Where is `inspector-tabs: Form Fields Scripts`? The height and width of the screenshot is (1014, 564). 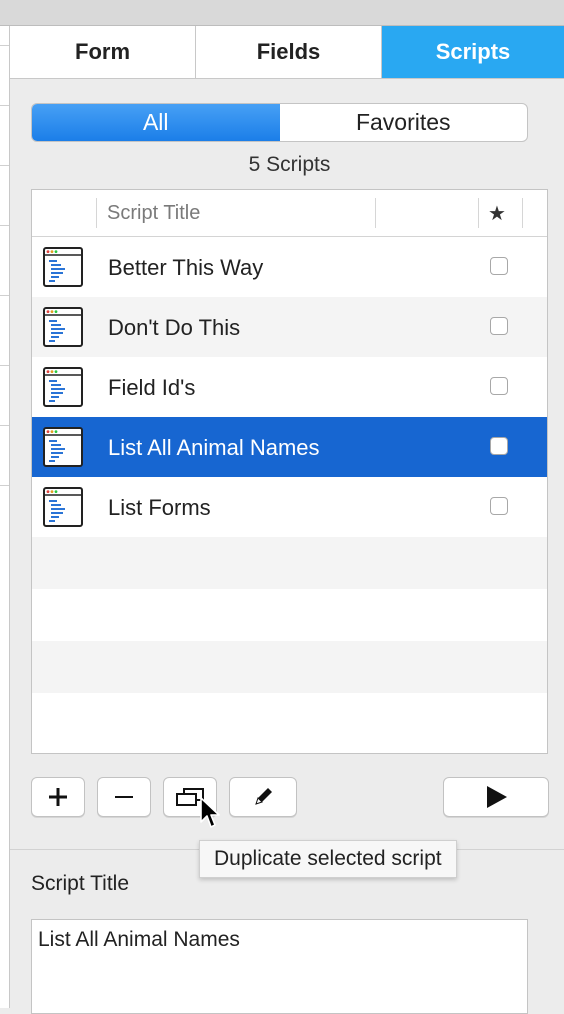
inspector-tabs: Form Fields Scripts is located at coordinates (287, 52).